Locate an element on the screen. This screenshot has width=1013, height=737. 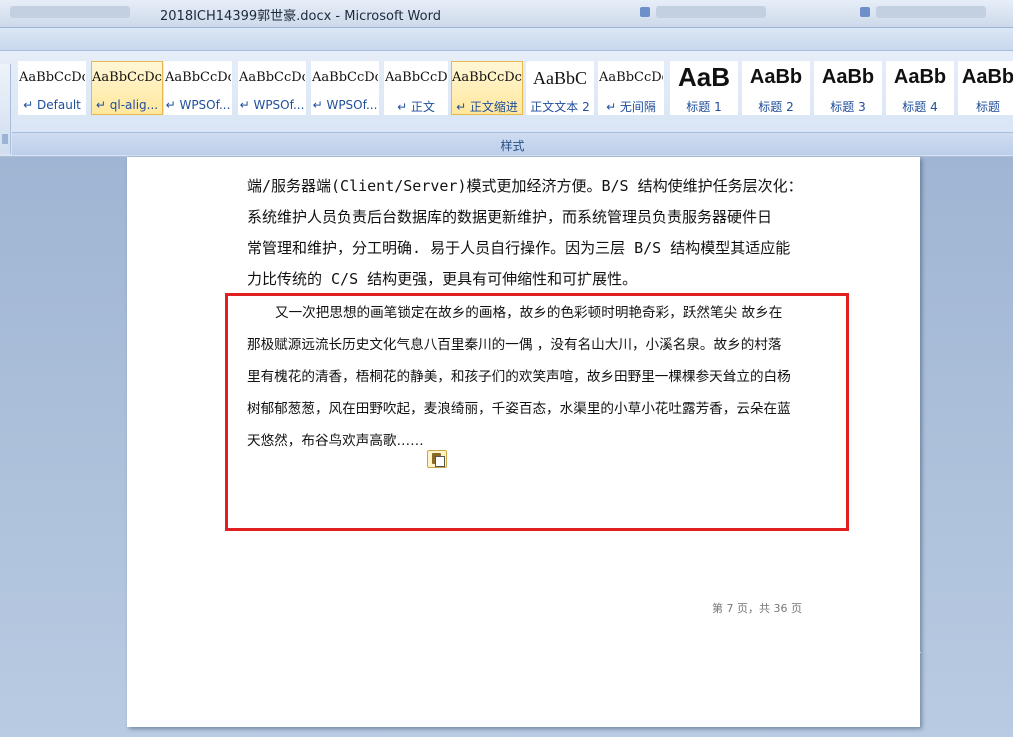
style-item: AaBbCcDd ↵ 无间隔 is located at coordinates (631, 88).